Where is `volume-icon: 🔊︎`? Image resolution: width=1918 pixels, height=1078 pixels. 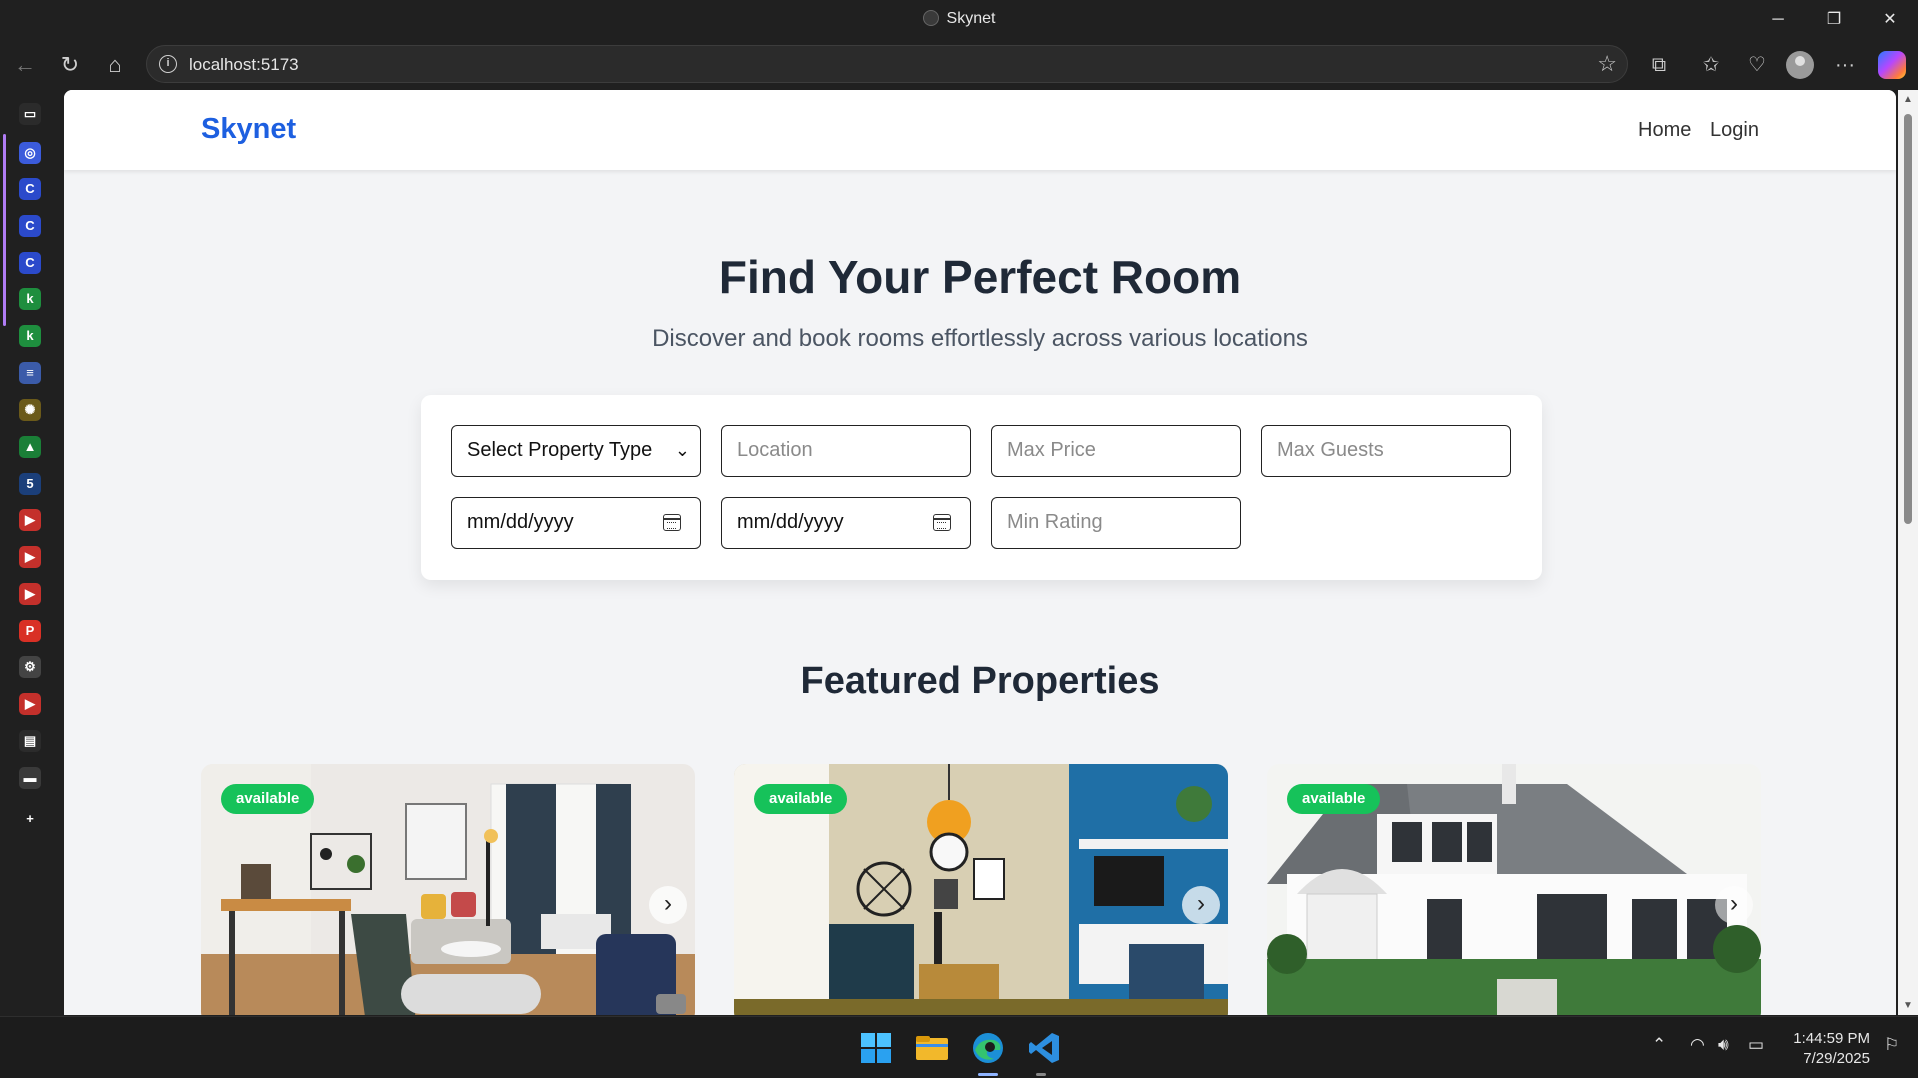 volume-icon: 🔊︎ is located at coordinates (1723, 1045).